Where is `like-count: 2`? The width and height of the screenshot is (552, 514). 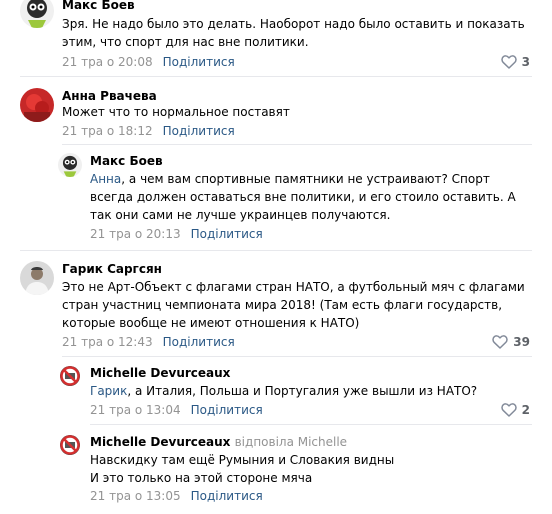 like-count: 2 is located at coordinates (525, 410).